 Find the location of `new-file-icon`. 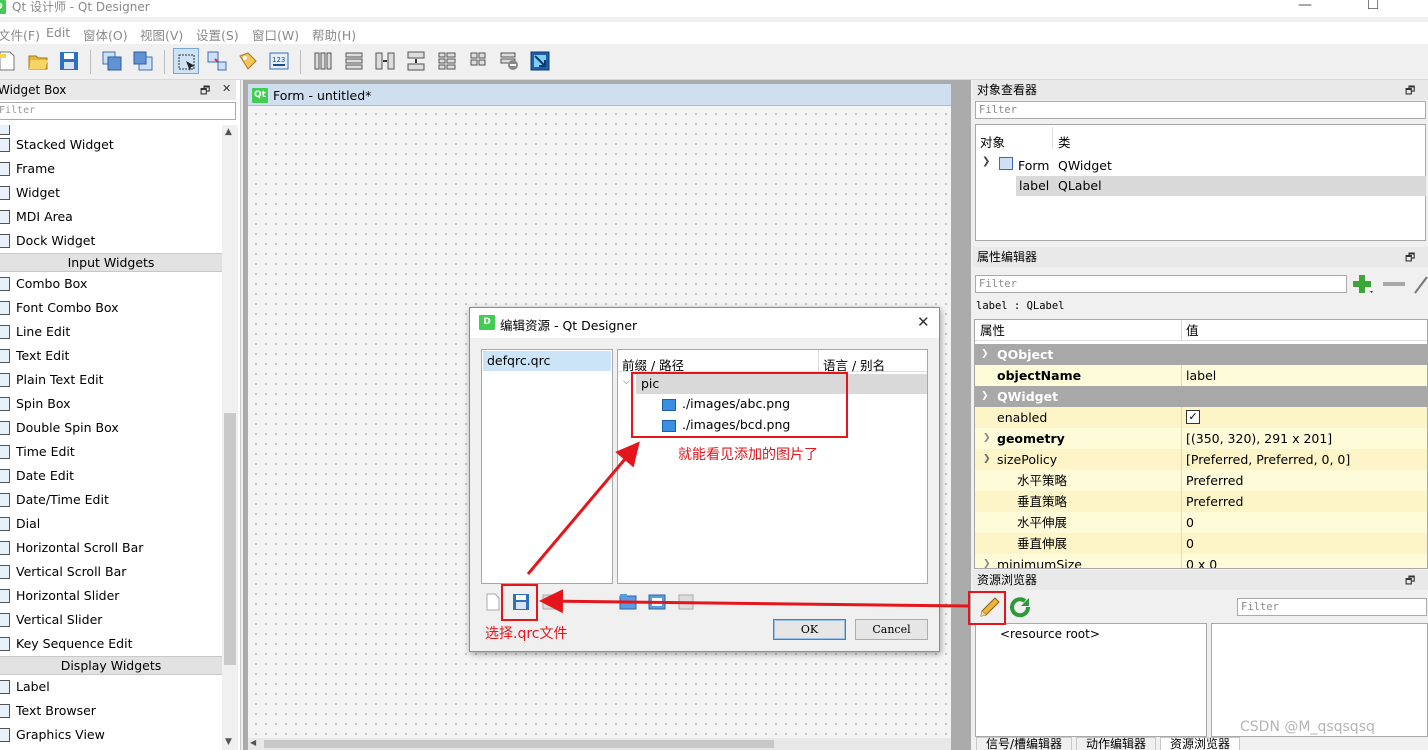

new-file-icon is located at coordinates (10, 61).